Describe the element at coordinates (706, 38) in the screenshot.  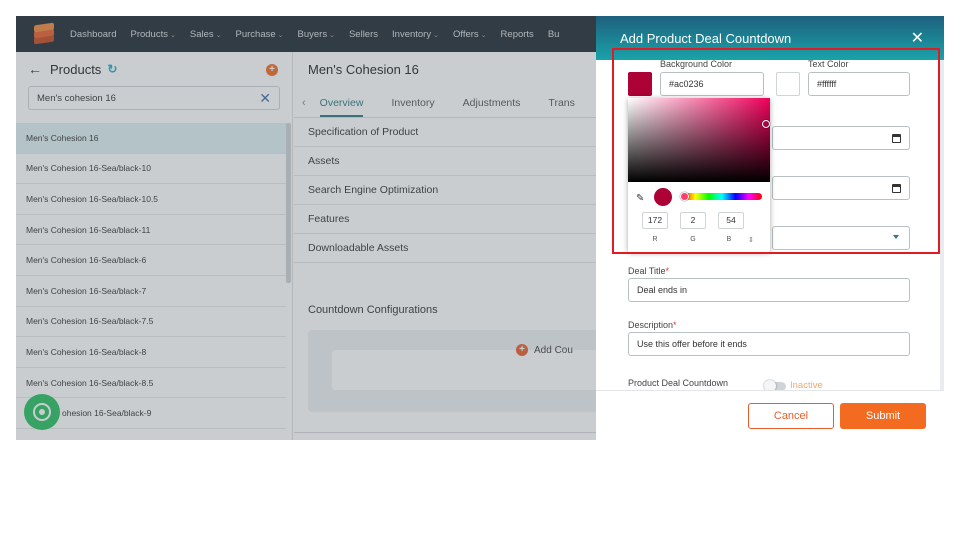
I see `drawer-title: Add Product Deal Countdown` at that location.